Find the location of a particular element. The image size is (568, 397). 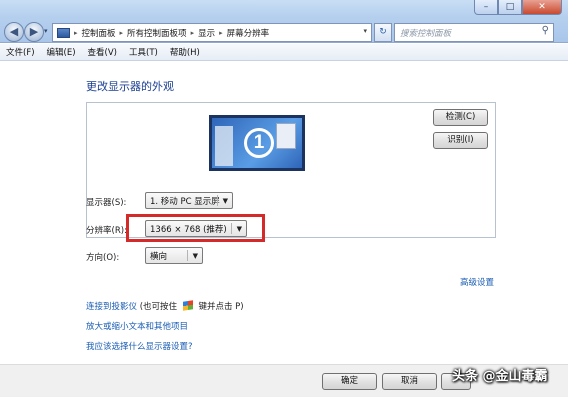

display-label: 显示器(S): is located at coordinates (106, 203).